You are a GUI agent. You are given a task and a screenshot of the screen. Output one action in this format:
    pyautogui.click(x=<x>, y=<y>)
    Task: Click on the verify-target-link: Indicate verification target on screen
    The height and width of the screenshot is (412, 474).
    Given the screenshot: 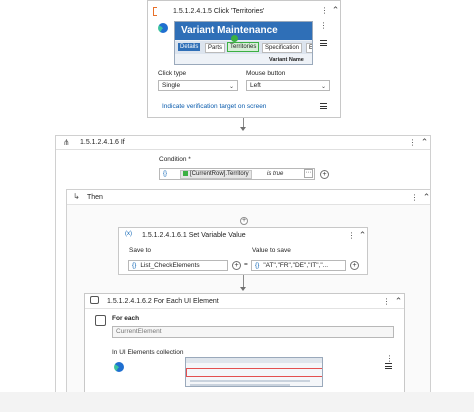 What is the action you would take?
    pyautogui.click(x=214, y=106)
    